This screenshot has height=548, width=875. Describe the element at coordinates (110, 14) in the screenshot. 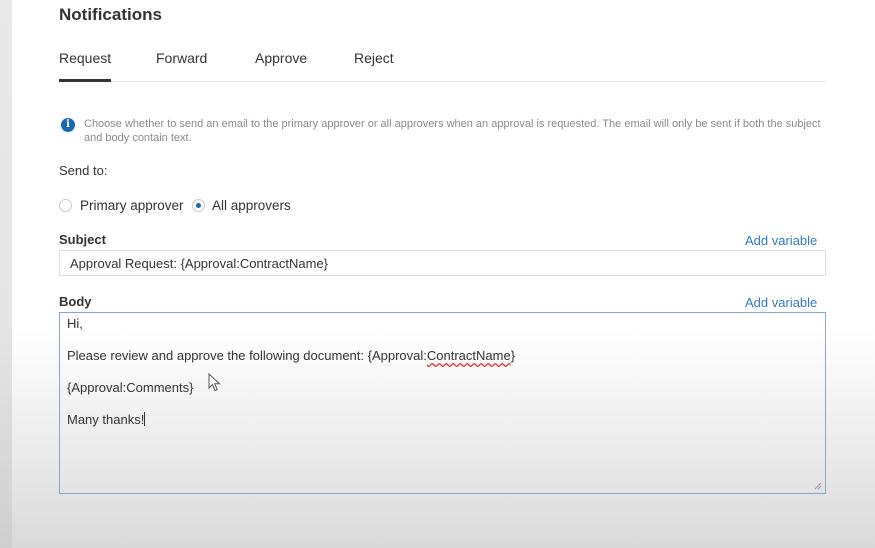

I see `page-title: Notifications` at that location.